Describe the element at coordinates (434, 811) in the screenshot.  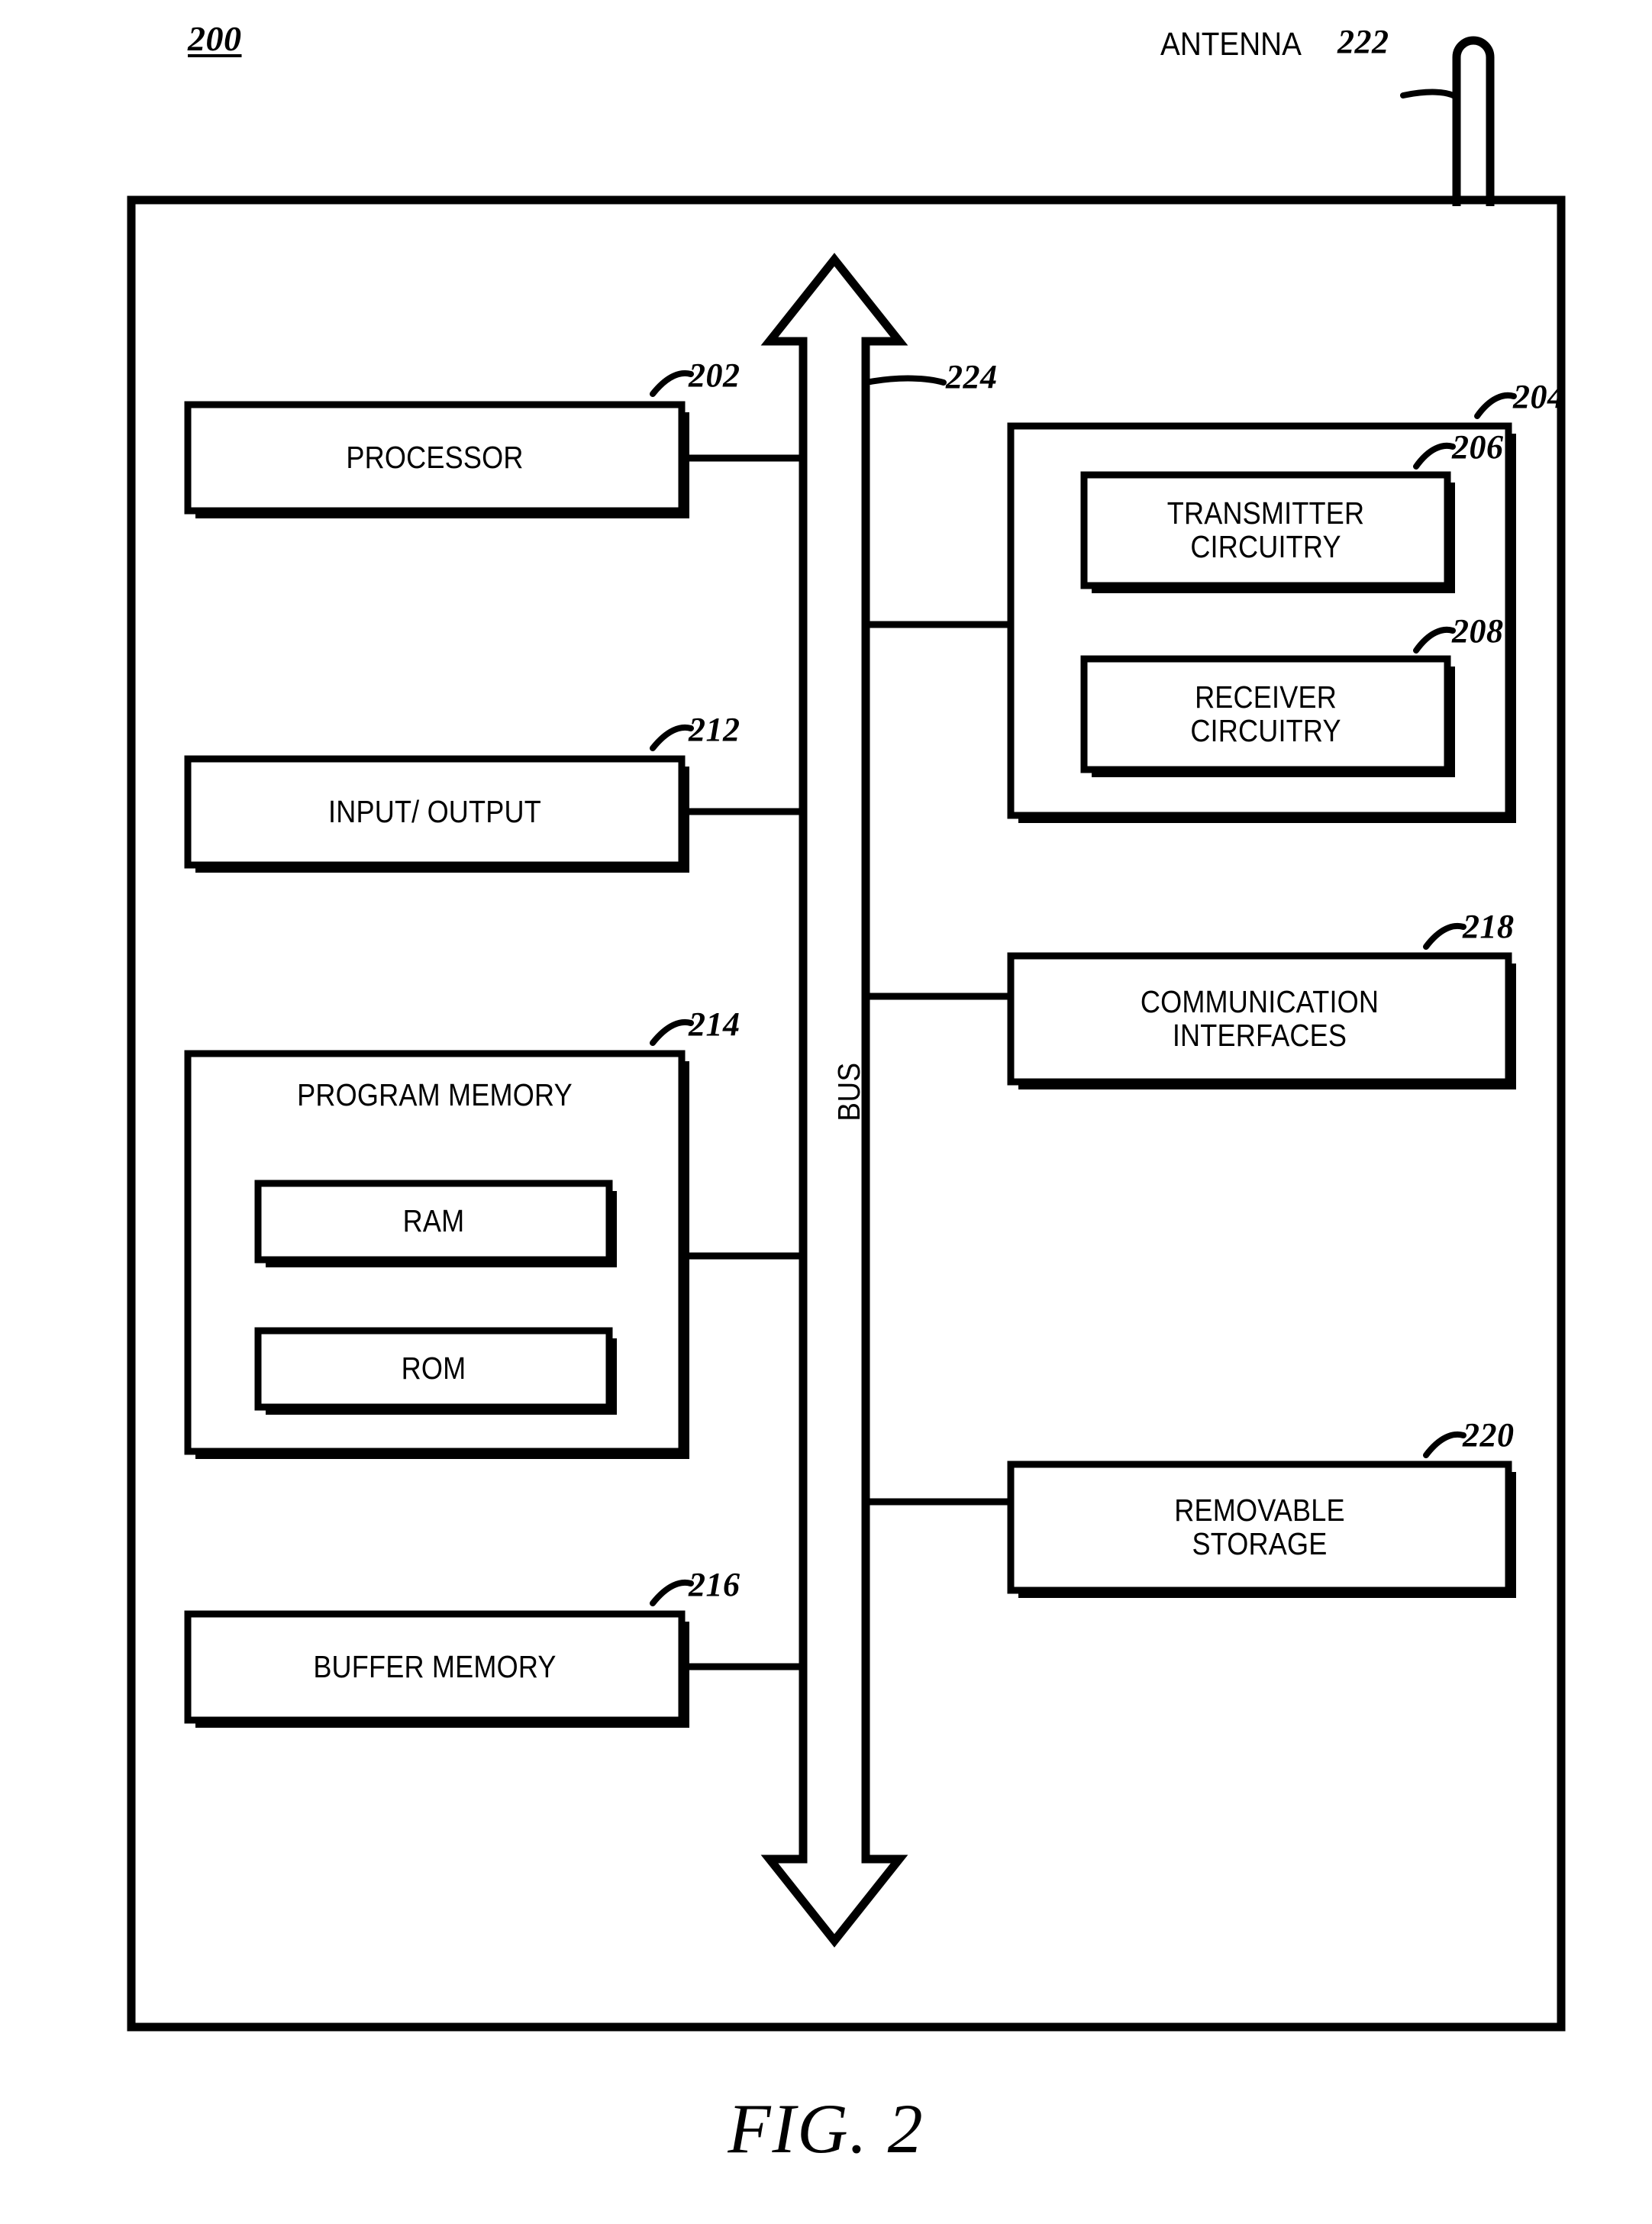
I see `input-output-label: INPUT/ OUTPUT` at that location.